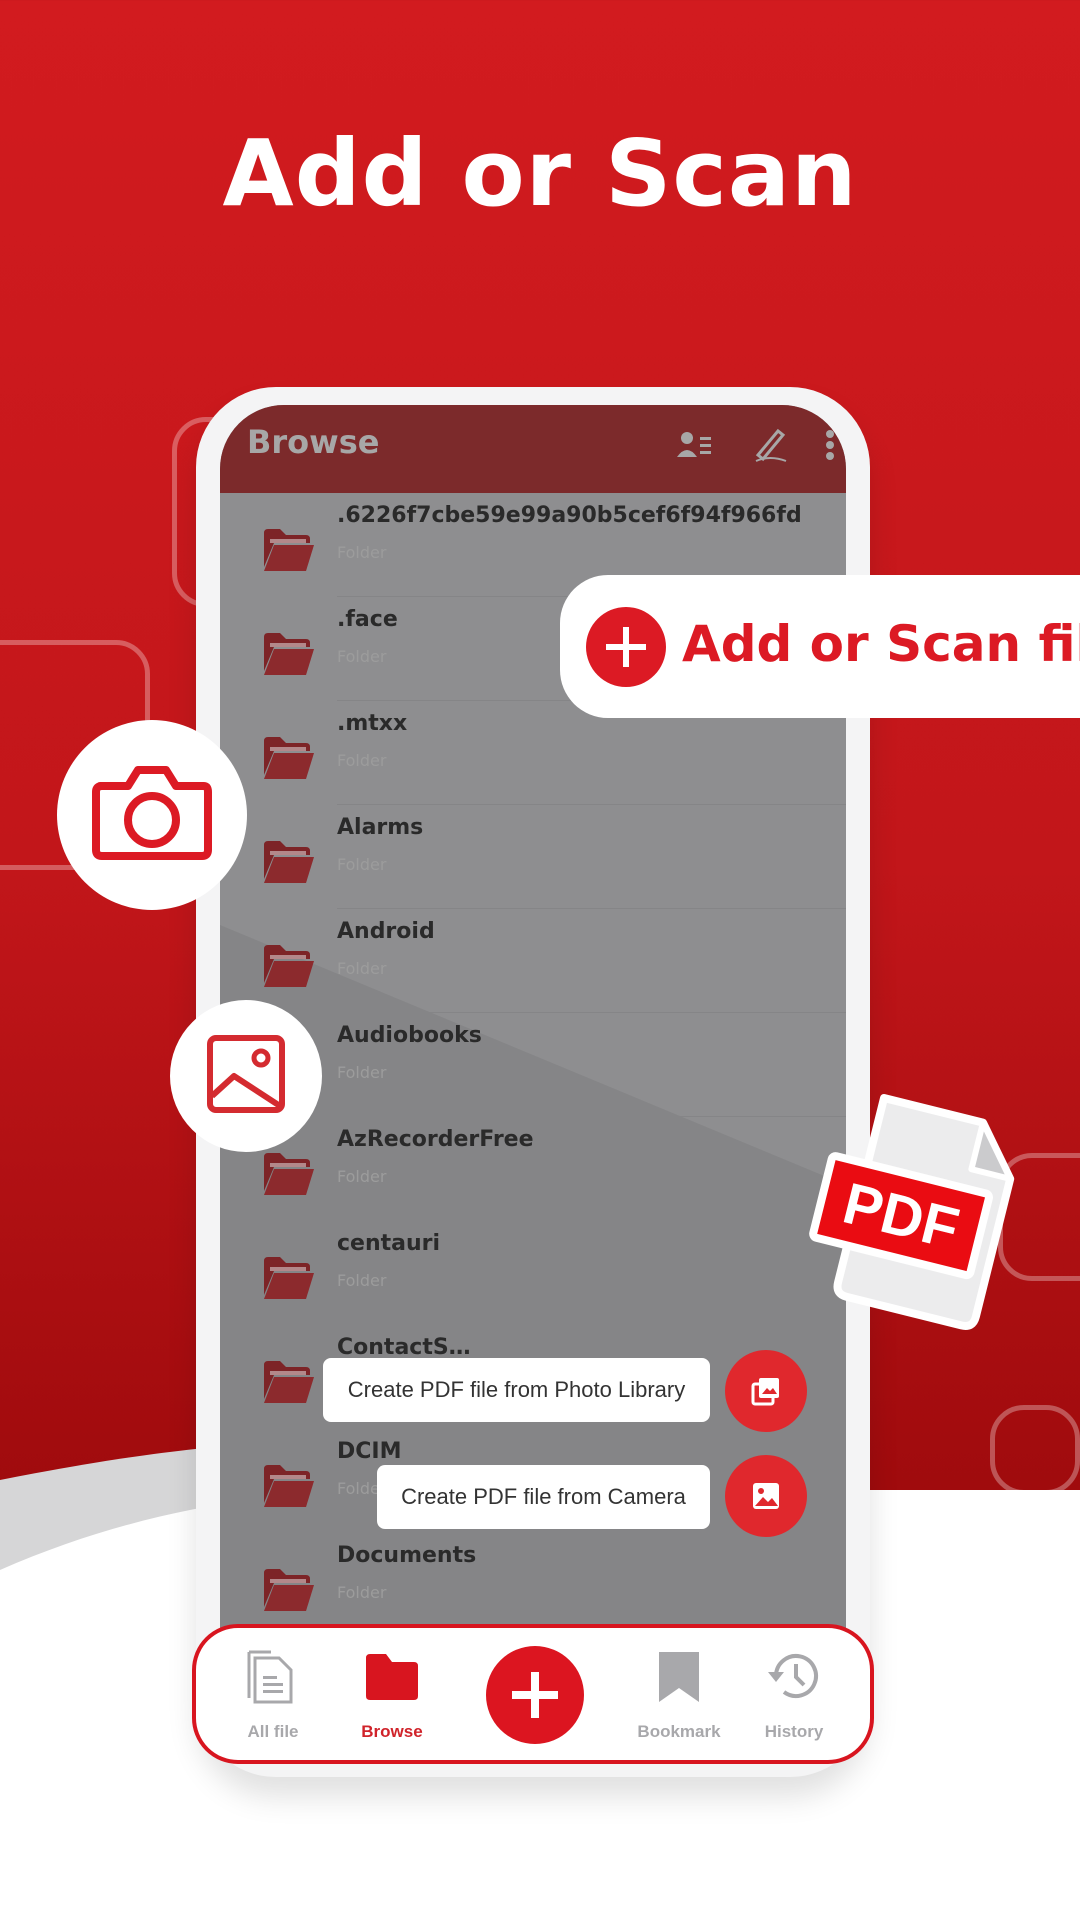 Image resolution: width=1080 pixels, height=1920 pixels. I want to click on folder-row: Android Folder, so click(533, 961).